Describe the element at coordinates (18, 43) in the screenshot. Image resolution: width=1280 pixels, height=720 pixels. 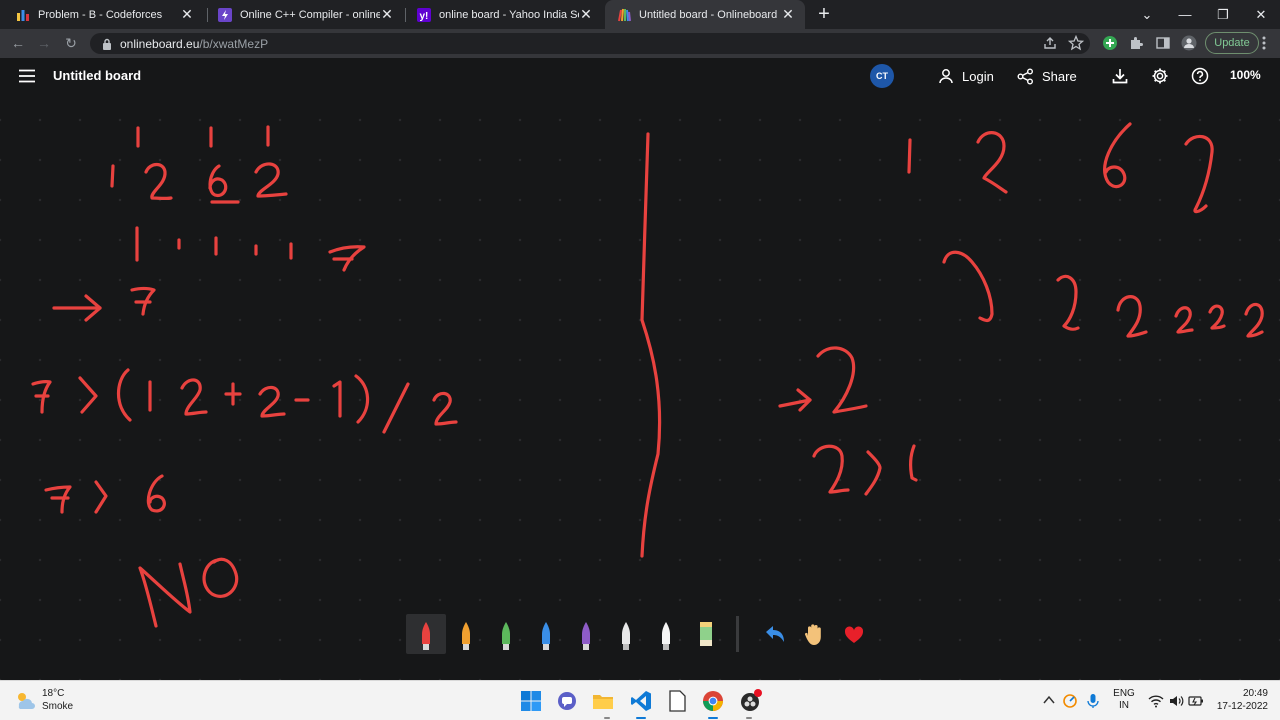
I see `back-button: ←` at that location.